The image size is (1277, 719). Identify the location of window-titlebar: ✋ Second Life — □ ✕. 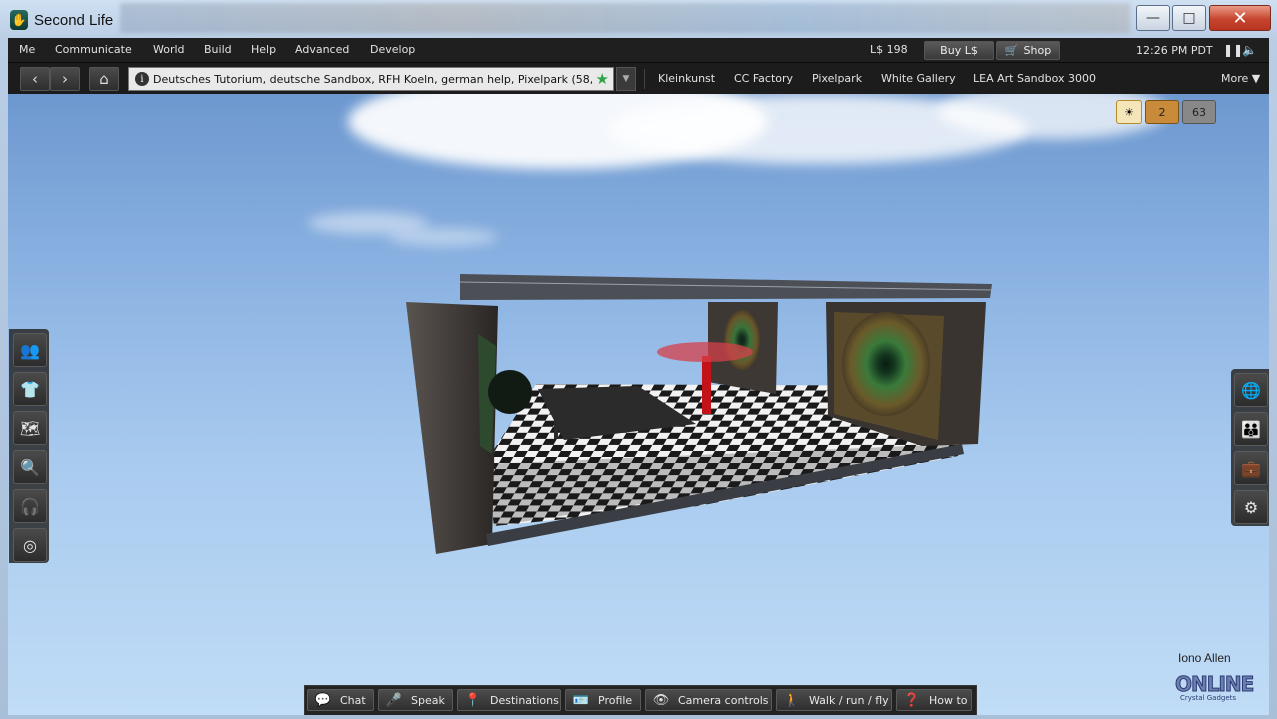
(638, 19).